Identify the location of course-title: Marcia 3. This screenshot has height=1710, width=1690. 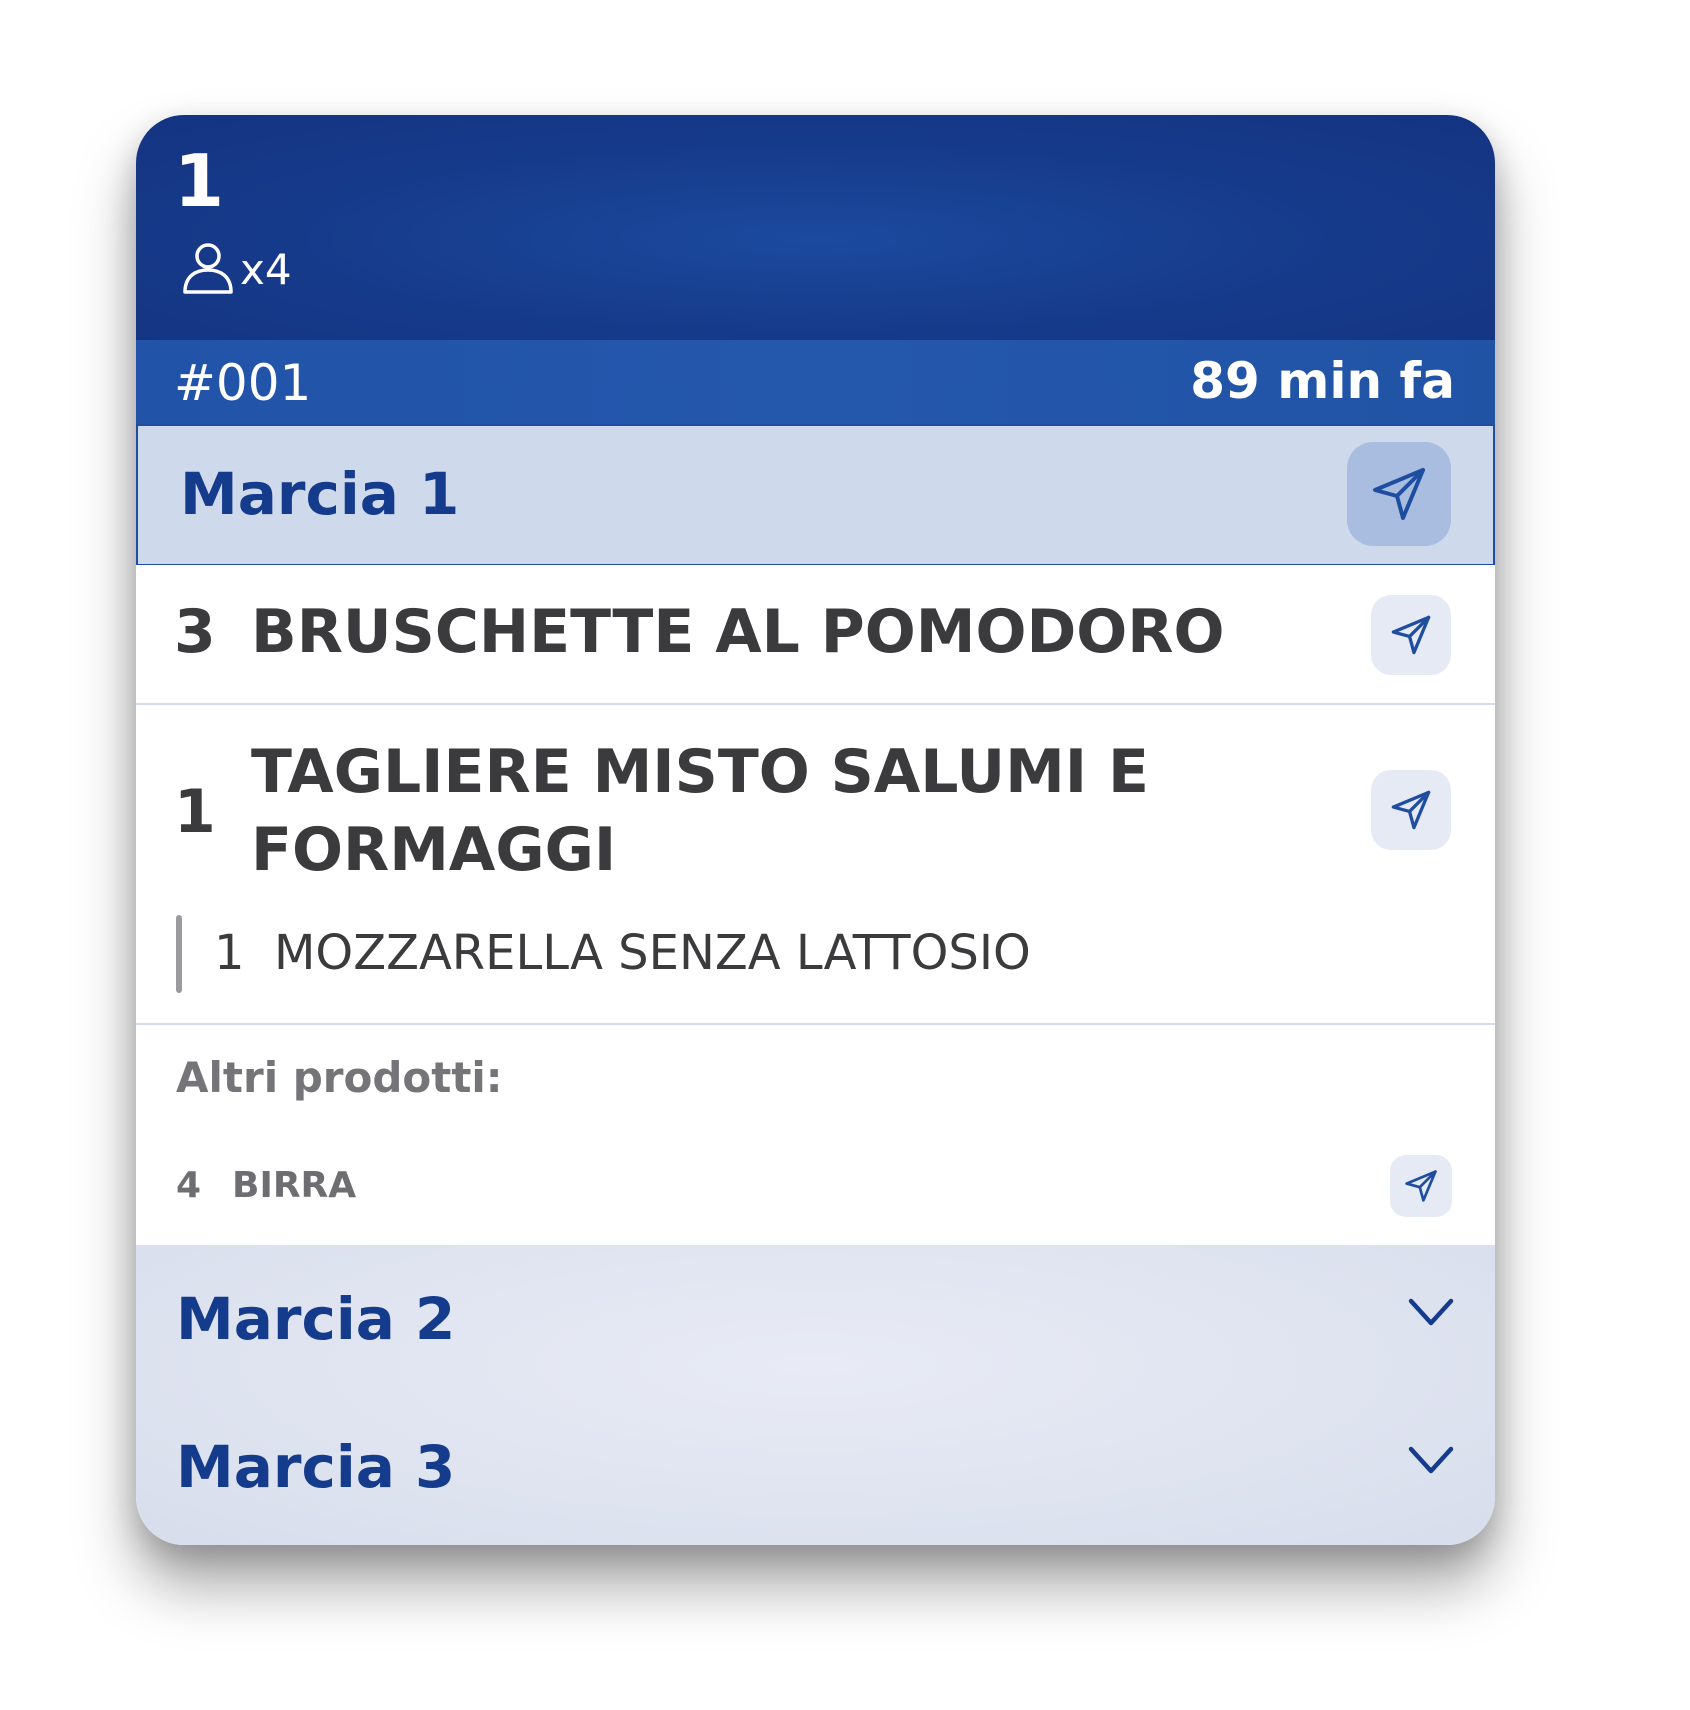
(316, 1467).